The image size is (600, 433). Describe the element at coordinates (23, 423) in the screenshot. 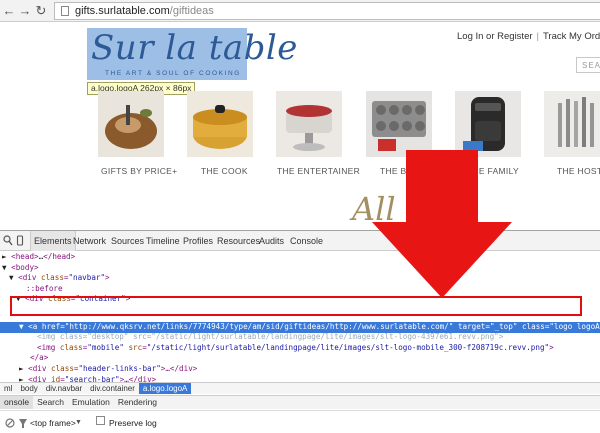

I see `filter-icon` at that location.